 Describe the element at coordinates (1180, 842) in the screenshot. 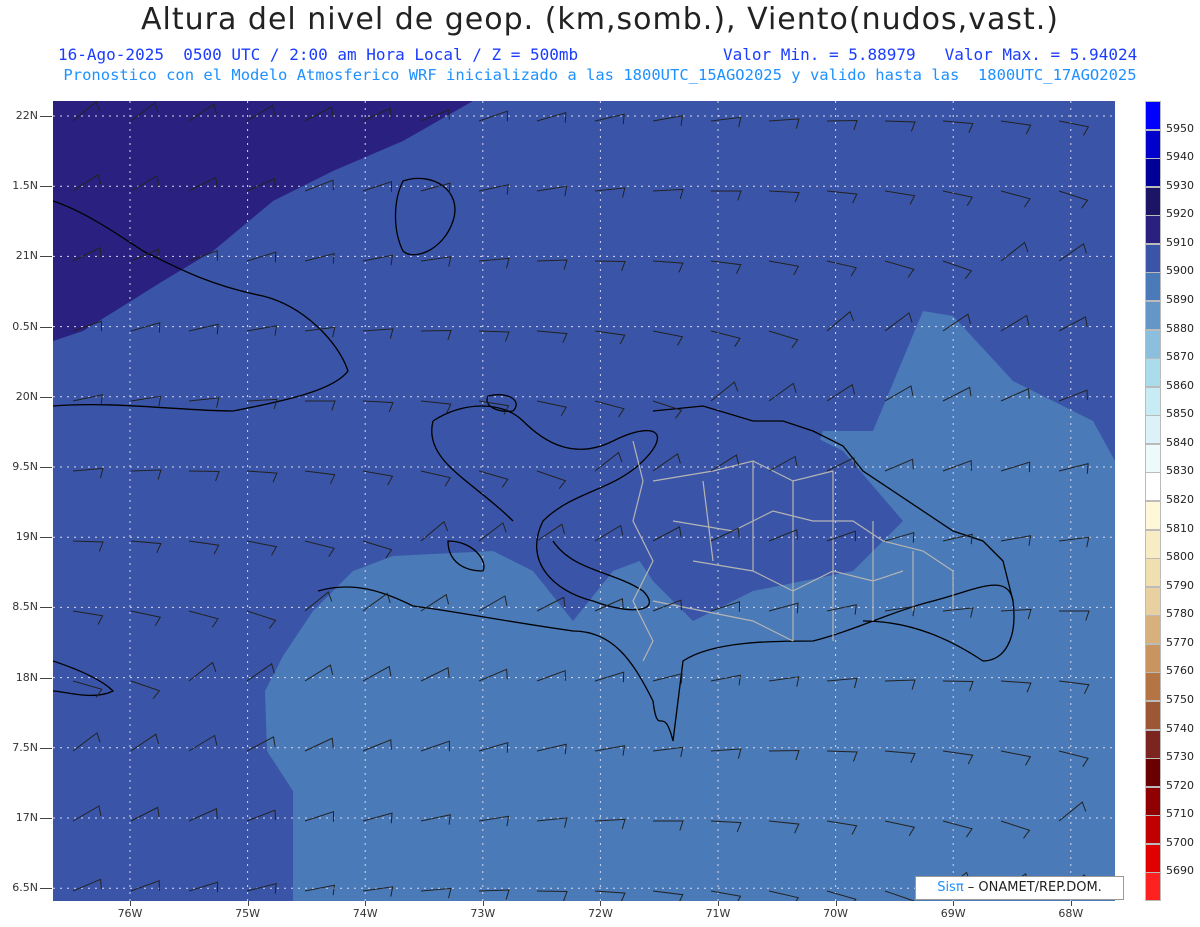

I see `color-scale-label: 5700` at that location.